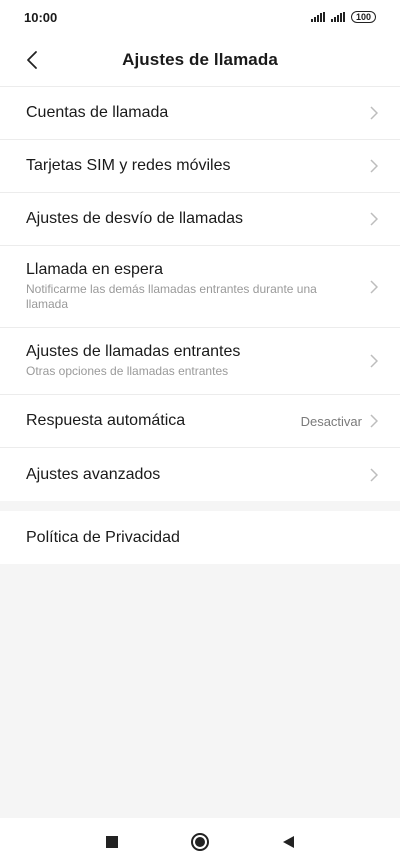 This screenshot has height=866, width=400. Describe the element at coordinates (200, 506) in the screenshot. I see `section-divider` at that location.